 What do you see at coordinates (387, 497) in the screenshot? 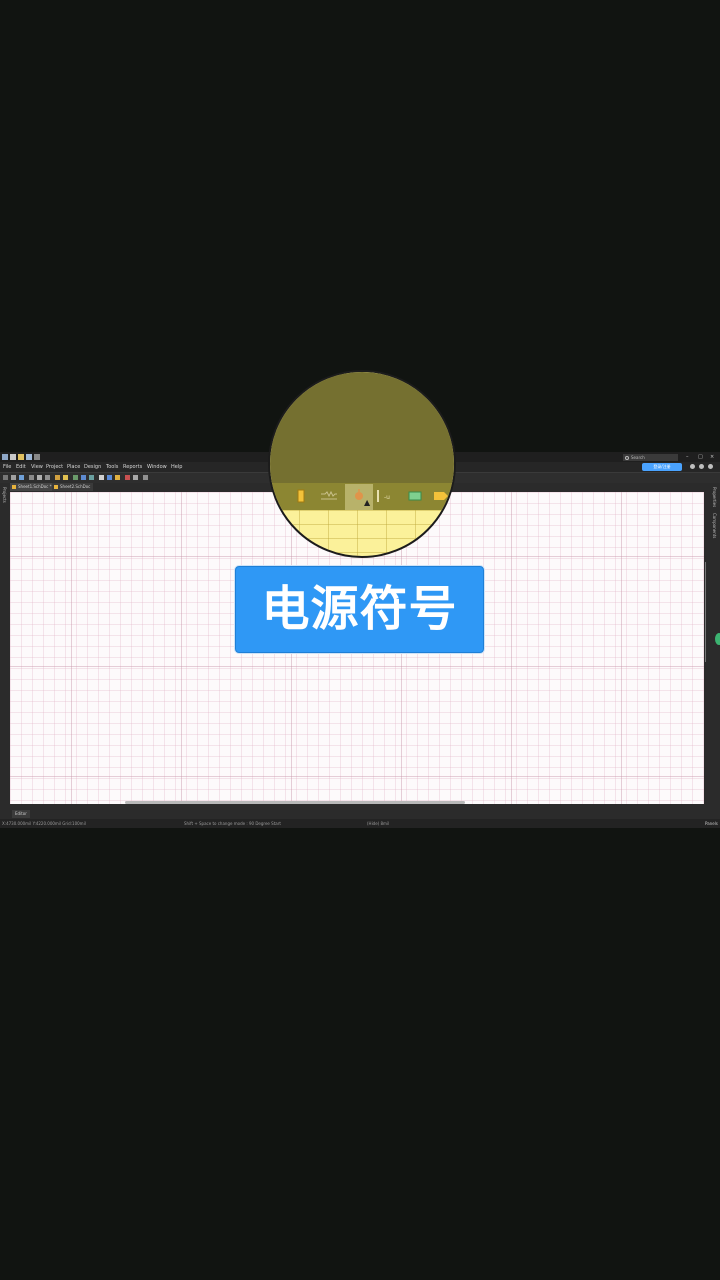
I see `svg-text: -u` at bounding box center [387, 497].